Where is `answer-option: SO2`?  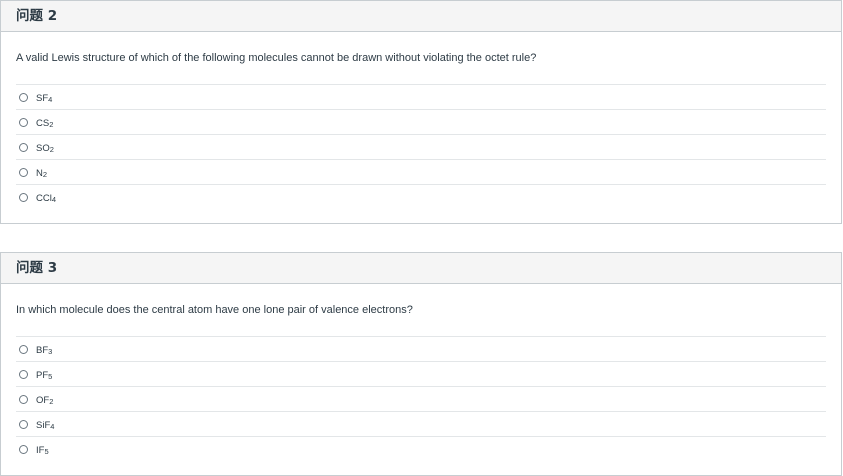 answer-option: SO2 is located at coordinates (421, 146).